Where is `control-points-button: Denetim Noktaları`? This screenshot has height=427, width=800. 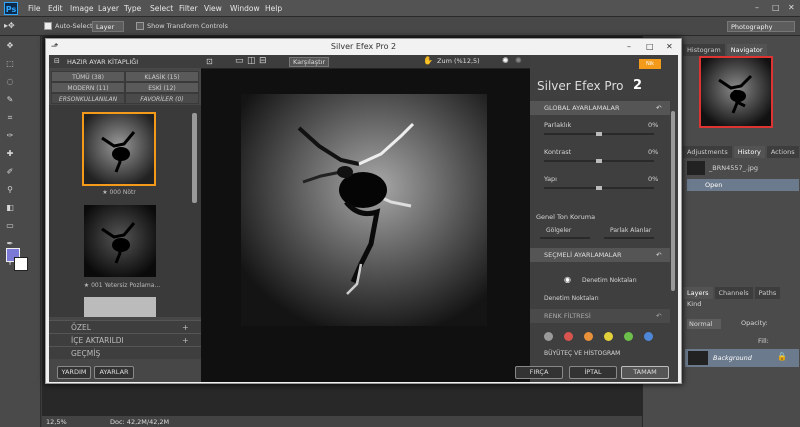
control-points-button: Denetim Noktaları is located at coordinates (609, 280).